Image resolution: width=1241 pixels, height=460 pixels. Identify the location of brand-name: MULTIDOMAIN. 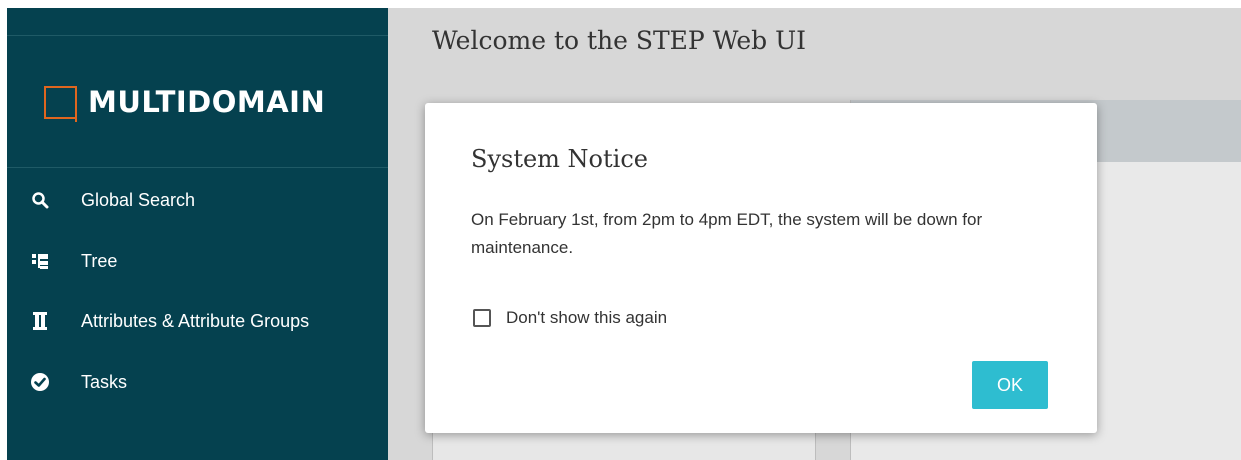
(207, 102).